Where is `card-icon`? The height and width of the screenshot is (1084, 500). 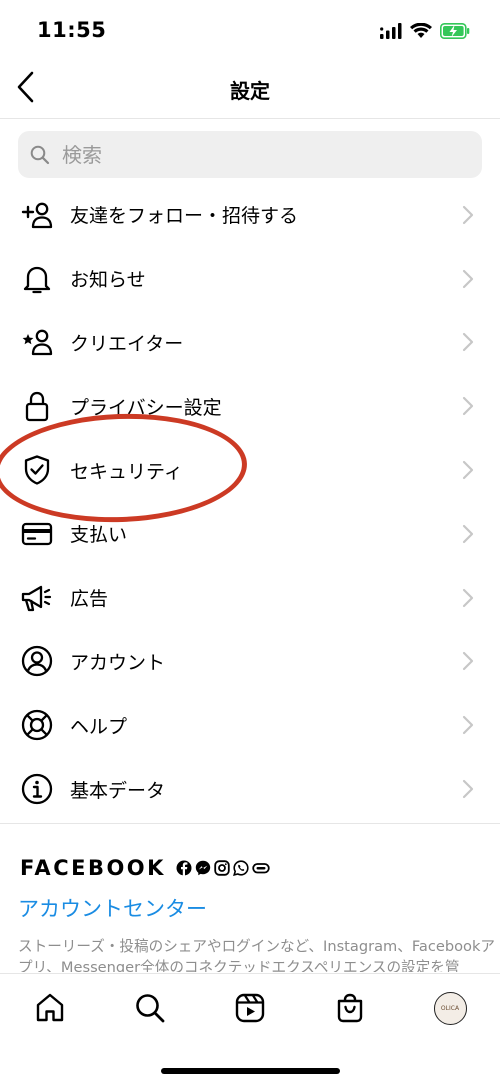
card-icon is located at coordinates (37, 534).